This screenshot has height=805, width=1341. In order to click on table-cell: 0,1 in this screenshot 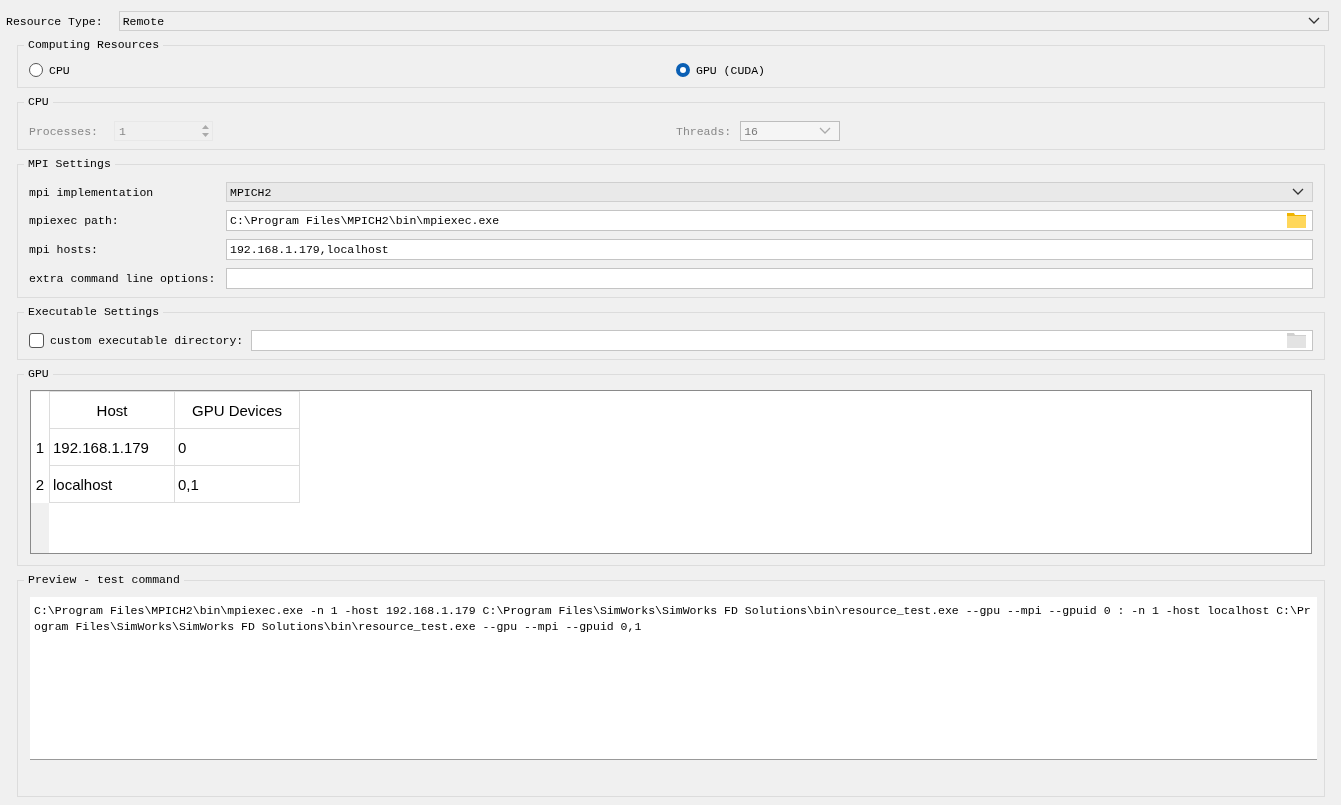, I will do `click(237, 484)`.